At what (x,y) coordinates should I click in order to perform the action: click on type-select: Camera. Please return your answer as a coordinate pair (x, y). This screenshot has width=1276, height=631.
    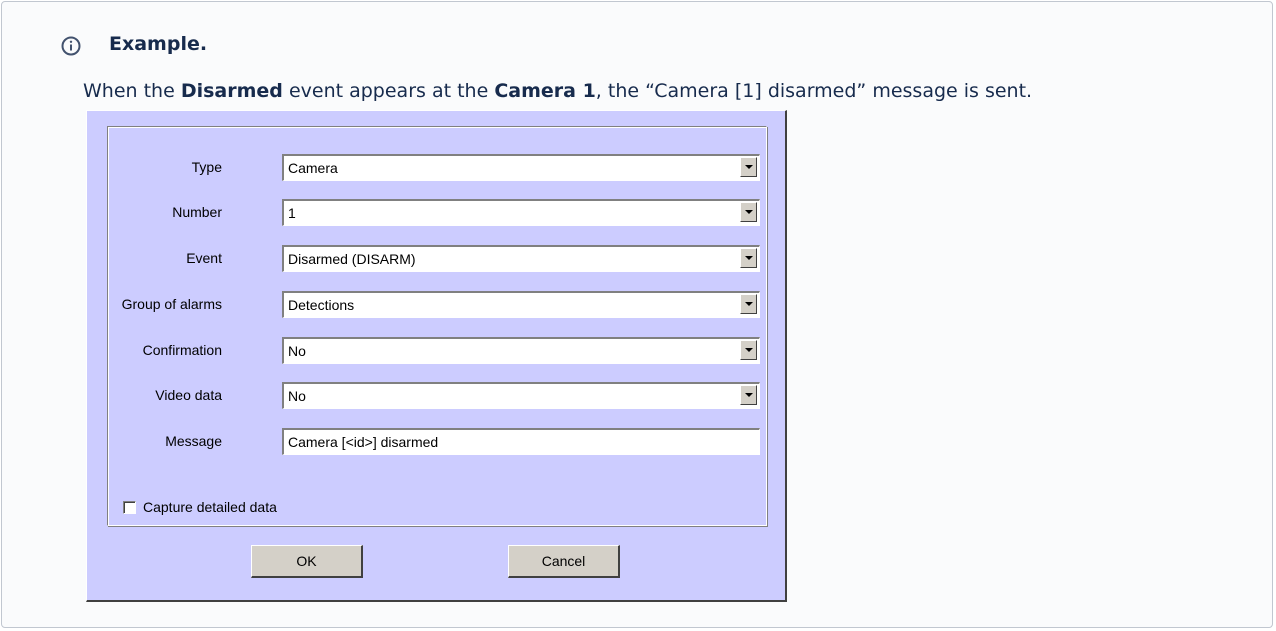
    Looking at the image, I should click on (521, 167).